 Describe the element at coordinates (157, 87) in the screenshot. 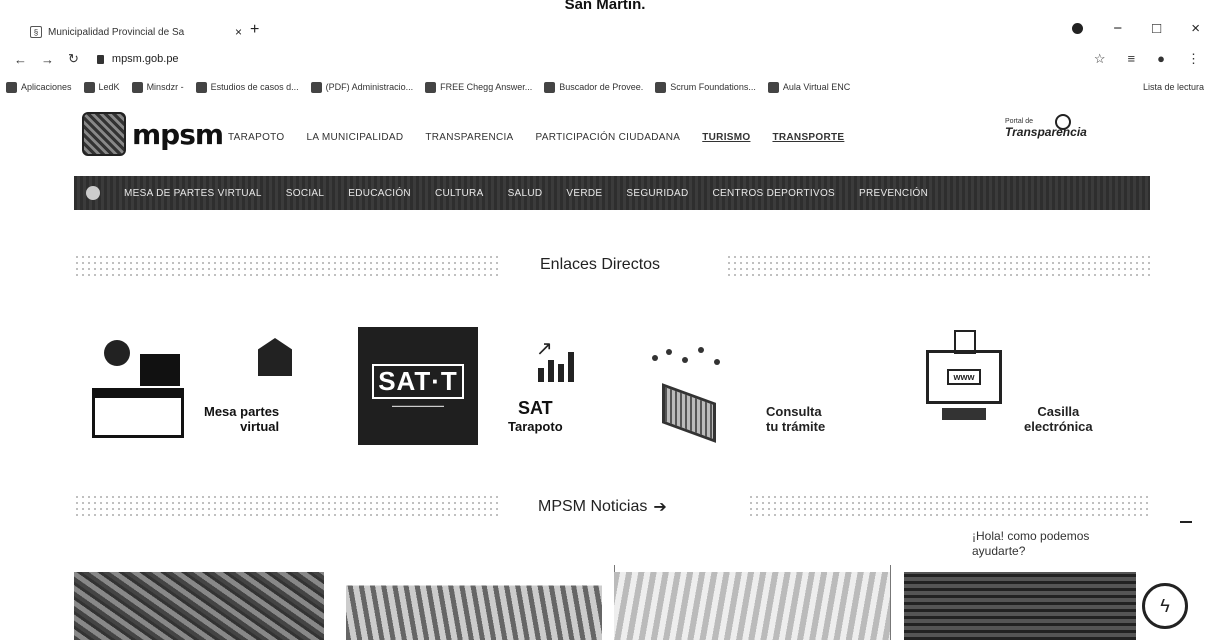

I see `bookmark-item: Minsdzr -` at that location.